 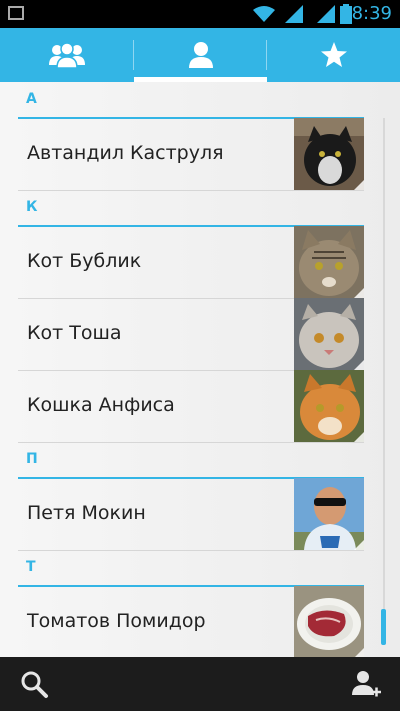 I want to click on tab-groups, so click(x=66, y=55).